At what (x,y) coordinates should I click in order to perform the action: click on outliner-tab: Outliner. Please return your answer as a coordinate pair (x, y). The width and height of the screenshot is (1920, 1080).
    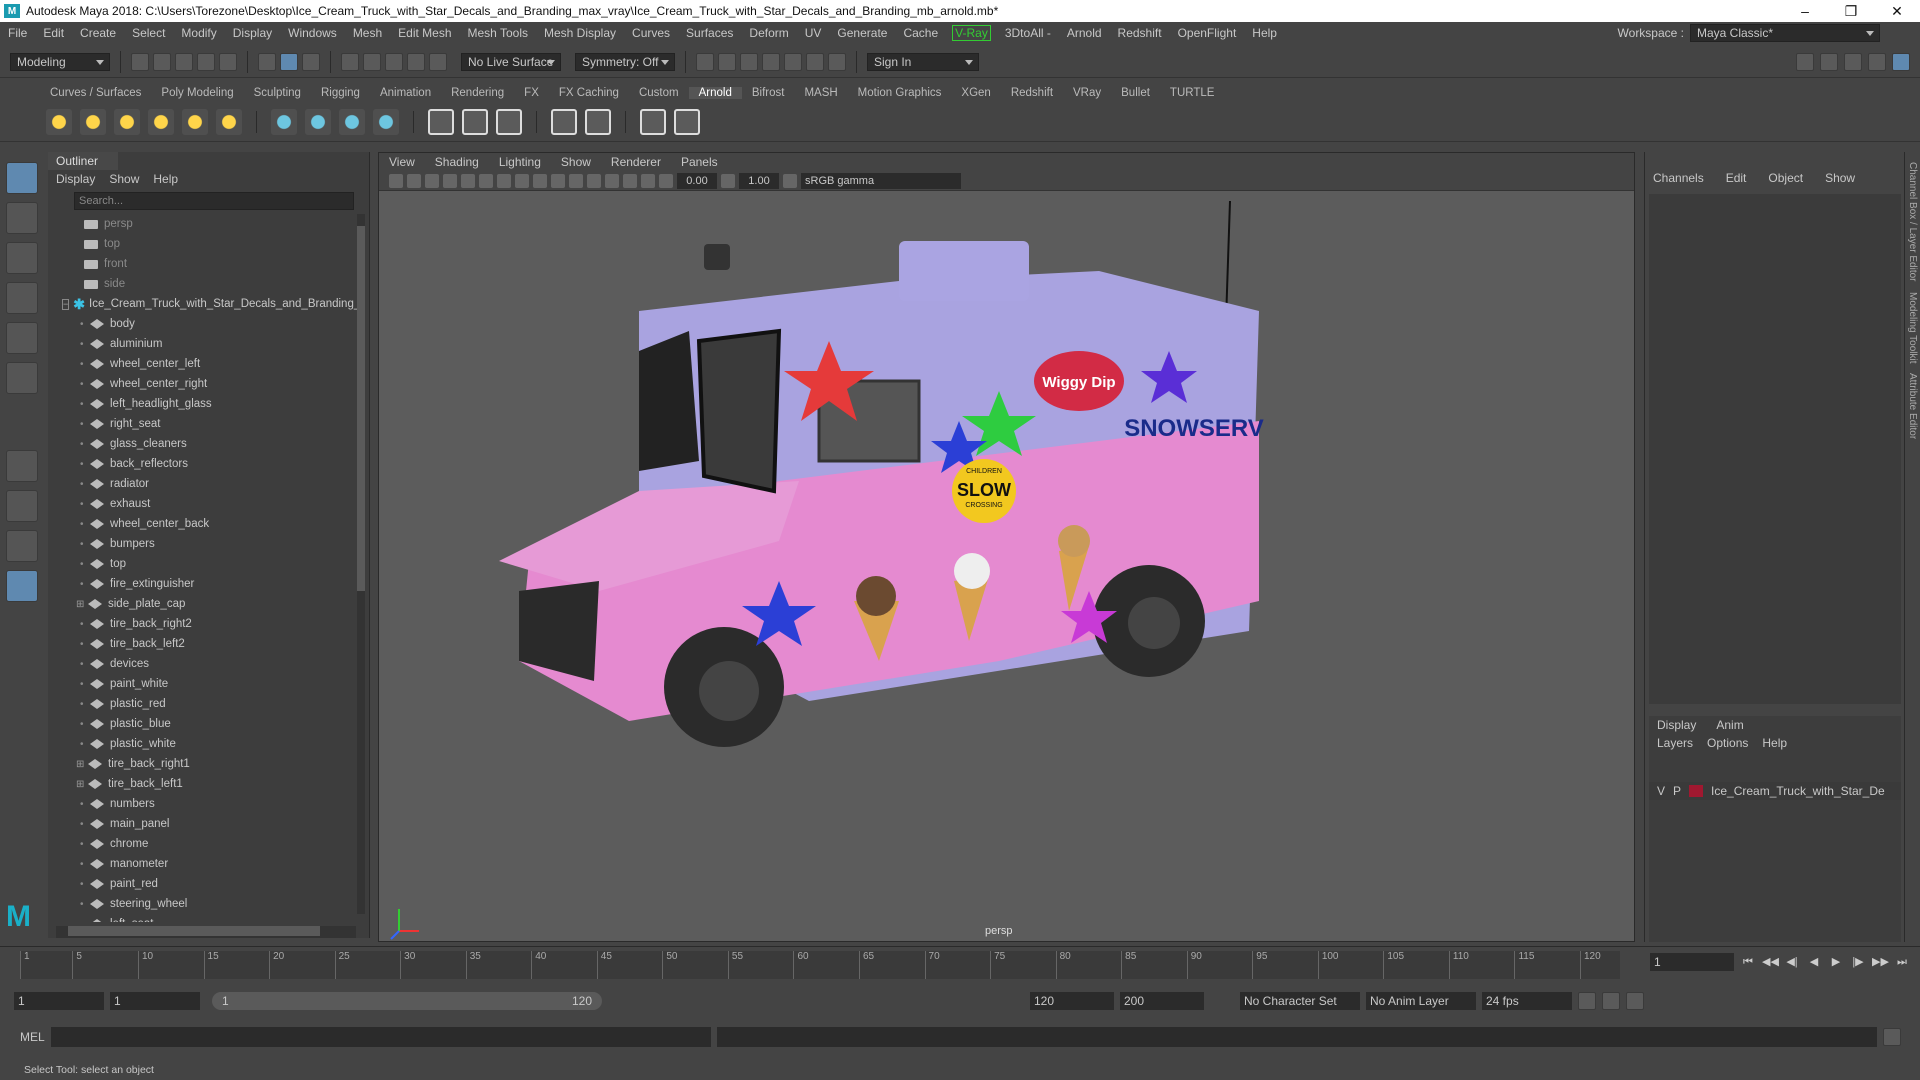
    Looking at the image, I should click on (83, 161).